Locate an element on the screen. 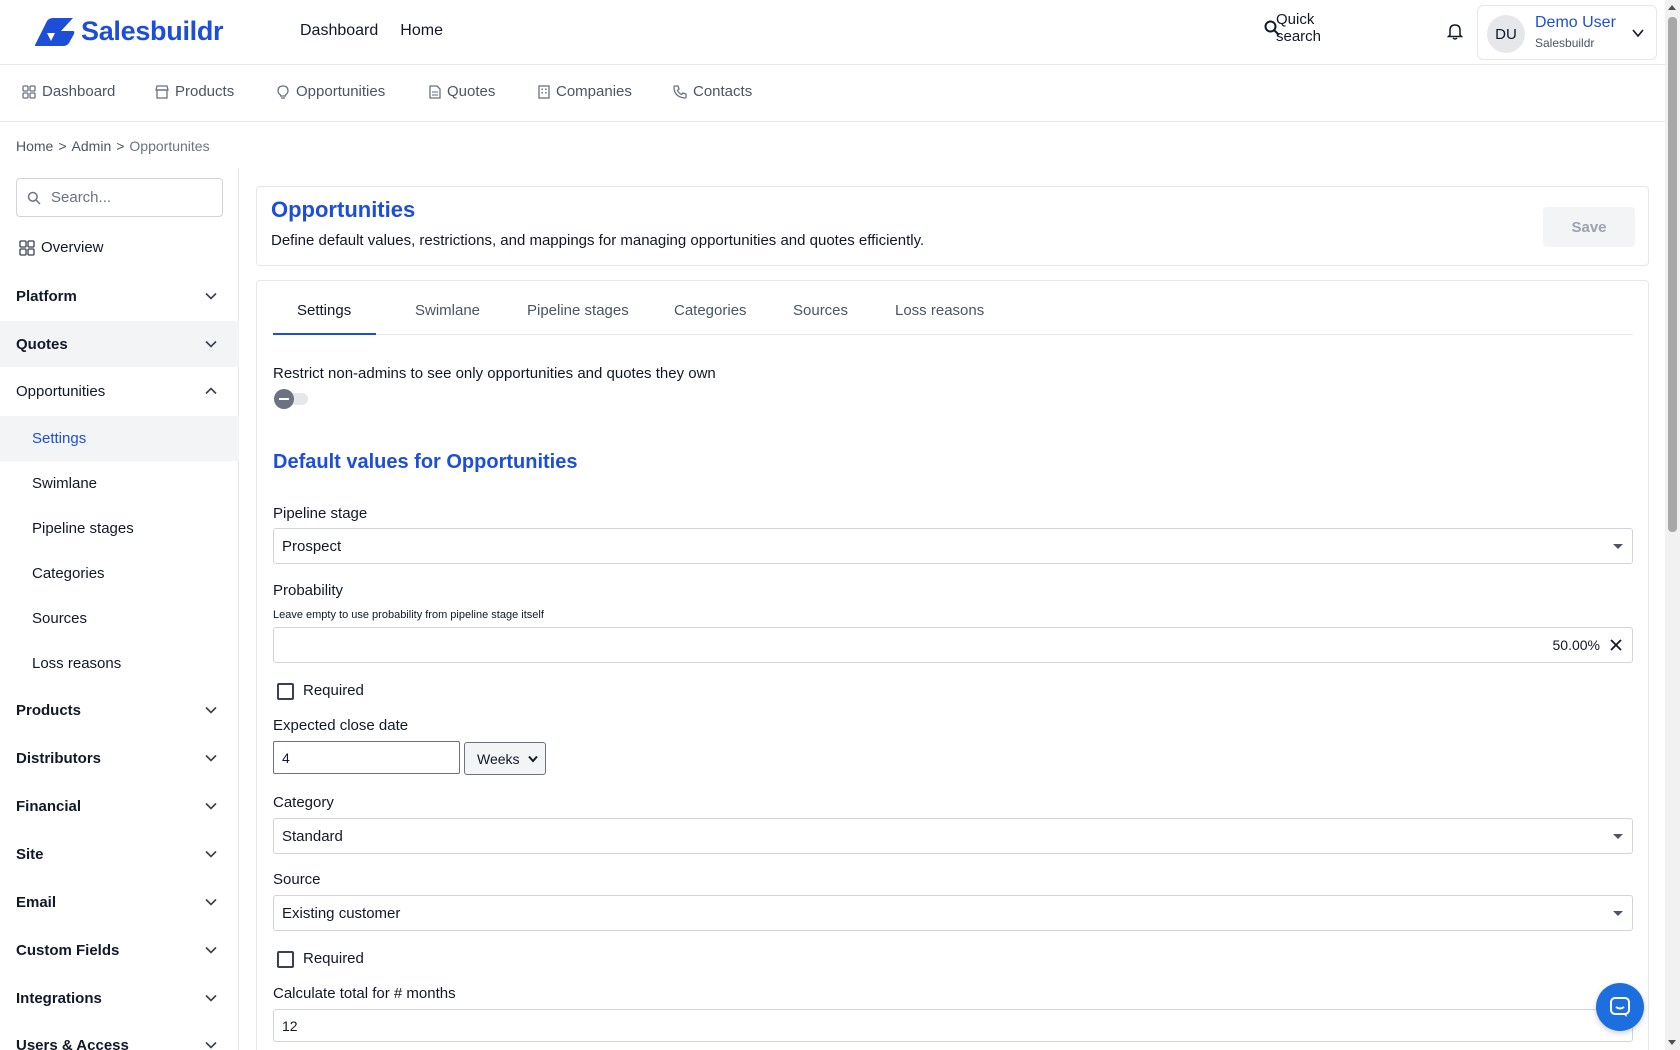 The image size is (1680, 1050). sidebar-item-settings: Settings is located at coordinates (119, 438).